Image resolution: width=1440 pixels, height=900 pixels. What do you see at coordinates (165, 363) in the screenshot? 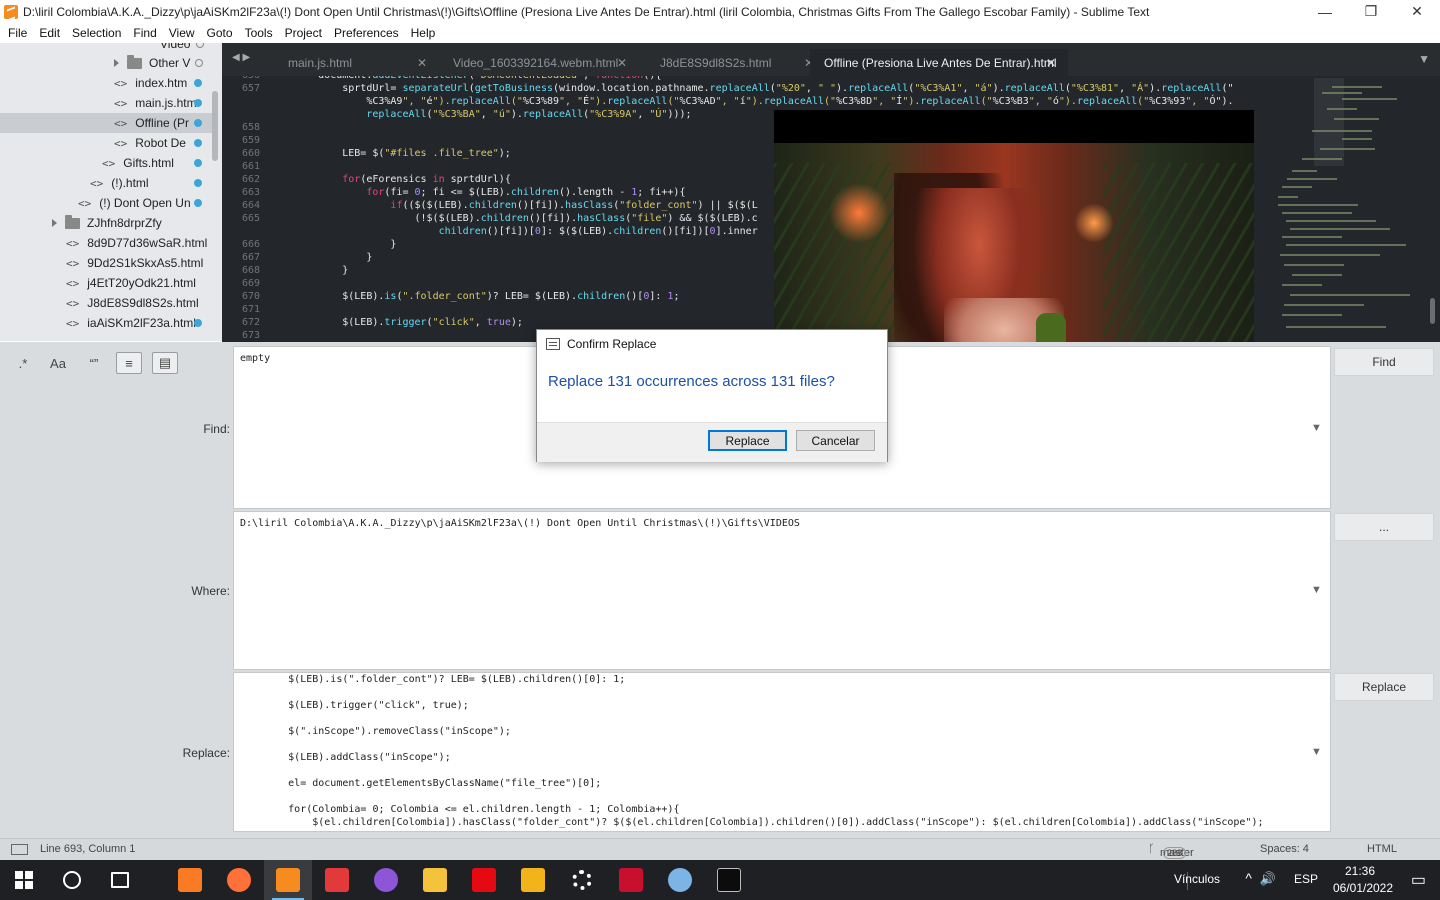
I see `use-buffer-toggle: ▤` at bounding box center [165, 363].